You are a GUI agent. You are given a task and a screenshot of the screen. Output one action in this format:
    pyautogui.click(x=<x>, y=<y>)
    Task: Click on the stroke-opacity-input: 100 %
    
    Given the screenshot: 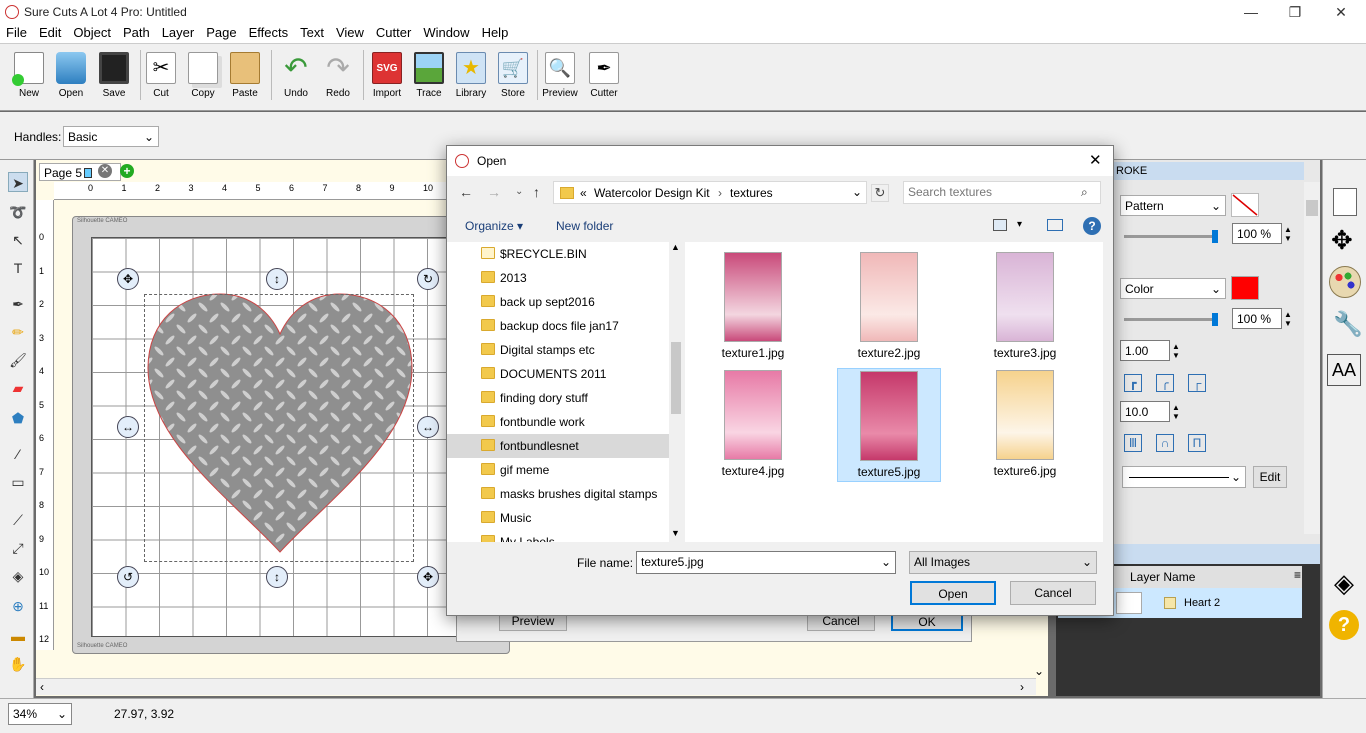 What is the action you would take?
    pyautogui.click(x=1257, y=318)
    